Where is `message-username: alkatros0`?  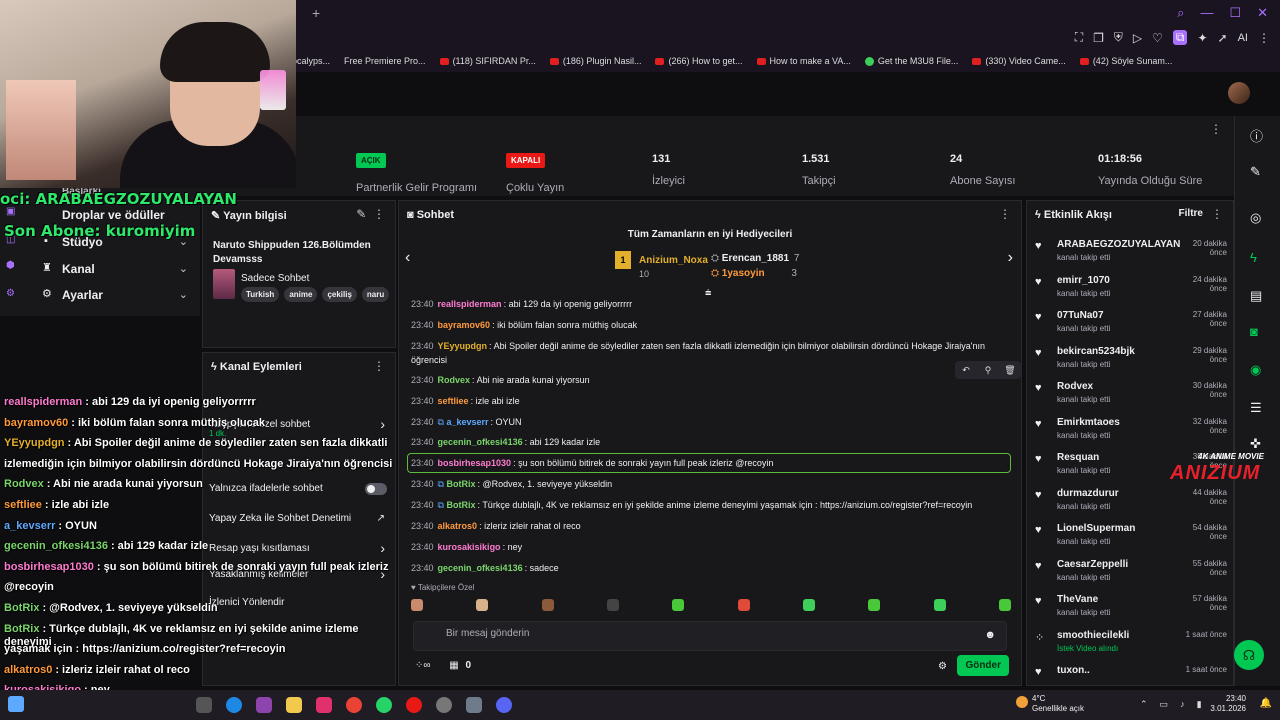
message-username: alkatros0 is located at coordinates (458, 526).